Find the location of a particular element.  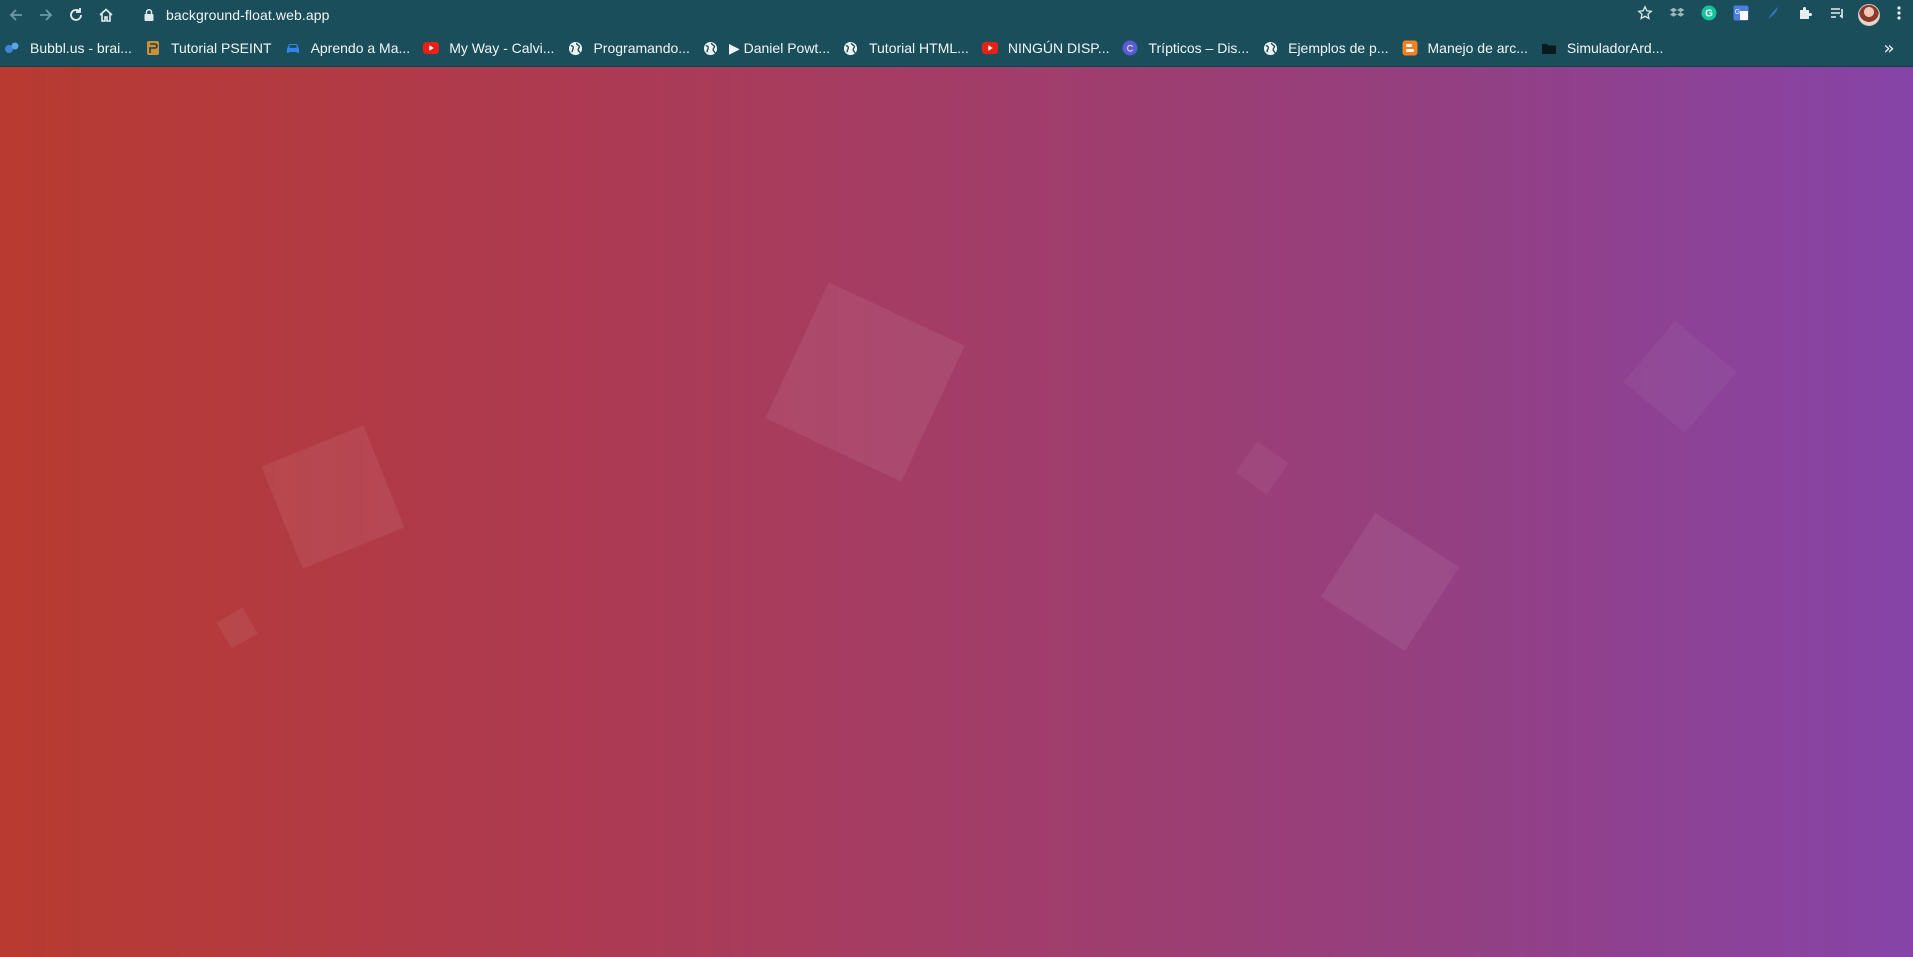

canva-icon: C is located at coordinates (1130, 48).